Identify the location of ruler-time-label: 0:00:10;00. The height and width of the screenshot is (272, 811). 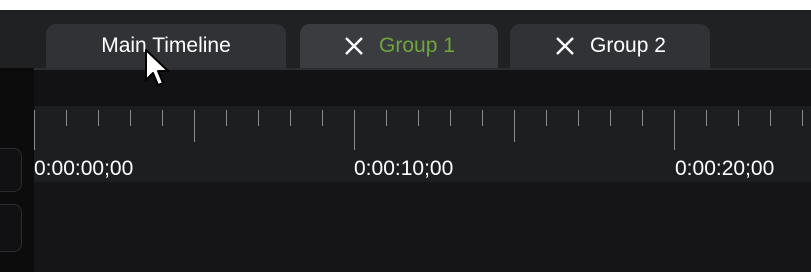
(404, 168).